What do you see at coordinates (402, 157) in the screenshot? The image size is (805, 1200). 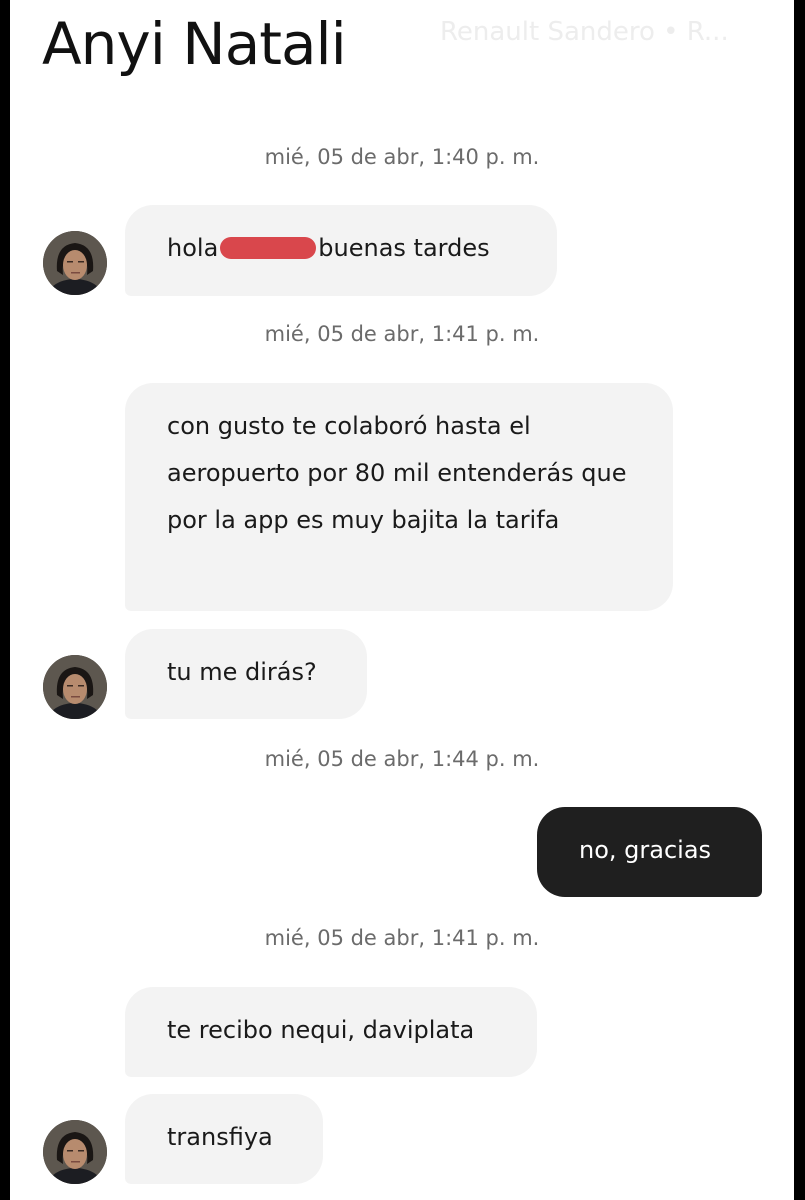 I see `message-timestamp: mié, 05 de abr, 1:40 p. m.` at bounding box center [402, 157].